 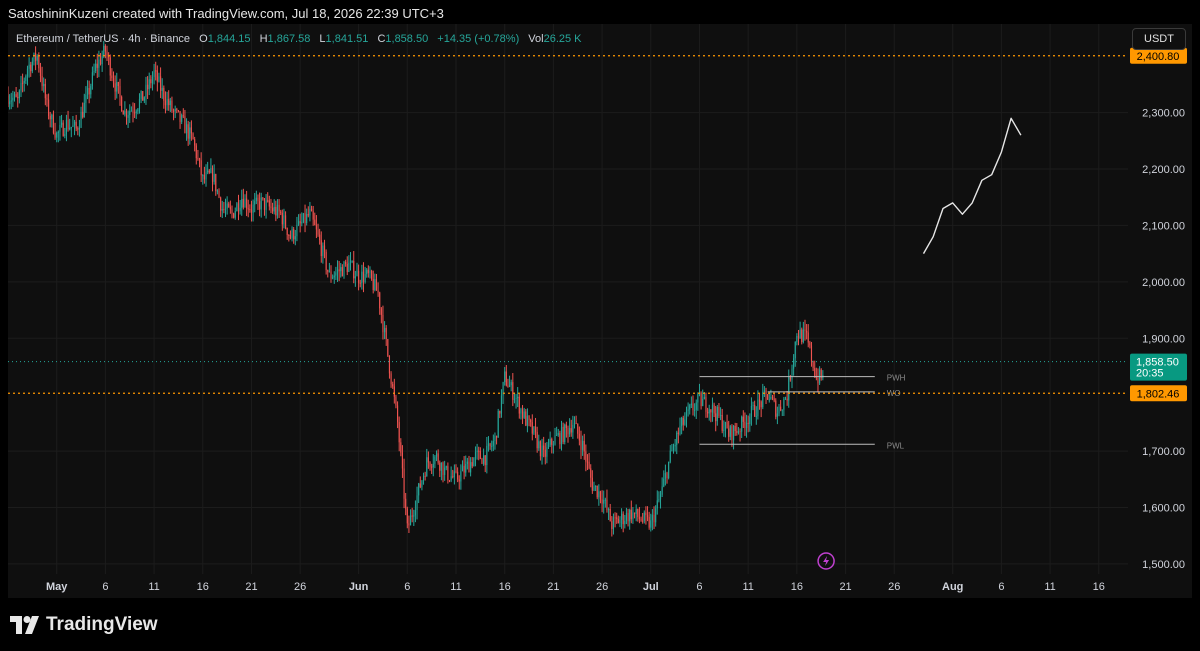 I want to click on close-value: 1,858.50, so click(x=407, y=39).